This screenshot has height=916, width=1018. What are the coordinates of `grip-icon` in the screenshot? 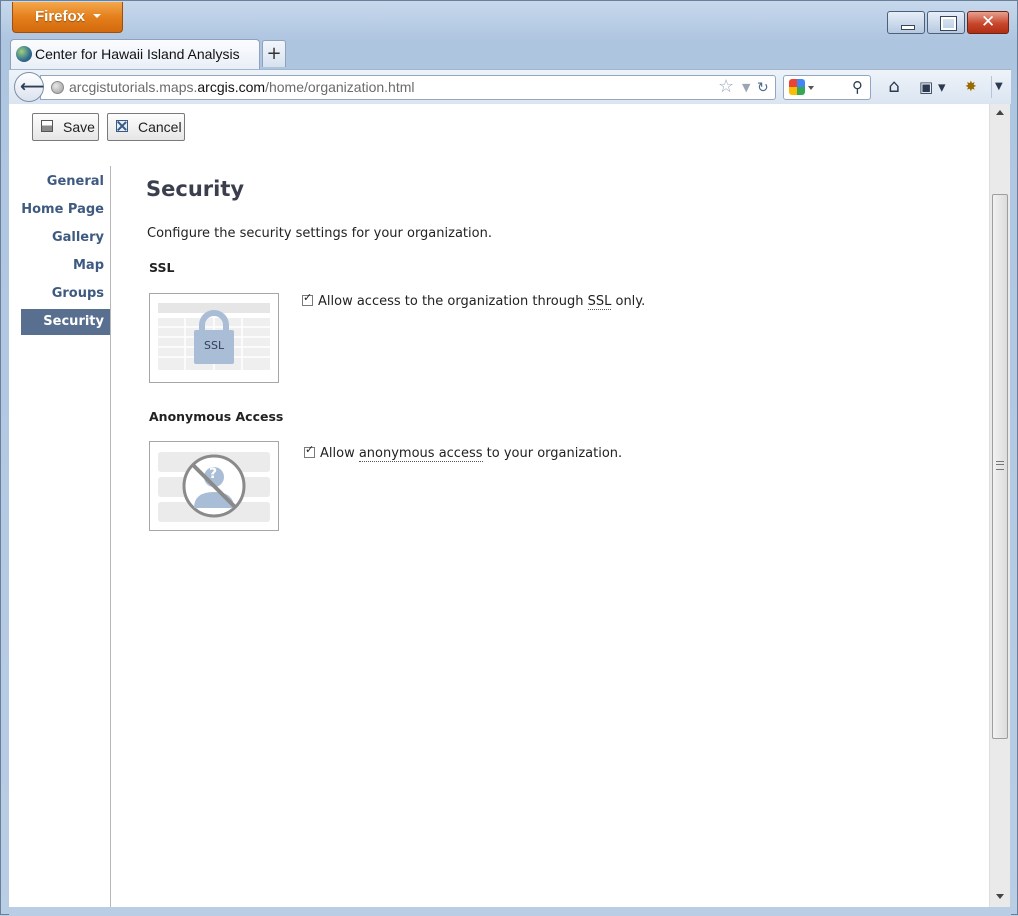 It's located at (1000, 465).